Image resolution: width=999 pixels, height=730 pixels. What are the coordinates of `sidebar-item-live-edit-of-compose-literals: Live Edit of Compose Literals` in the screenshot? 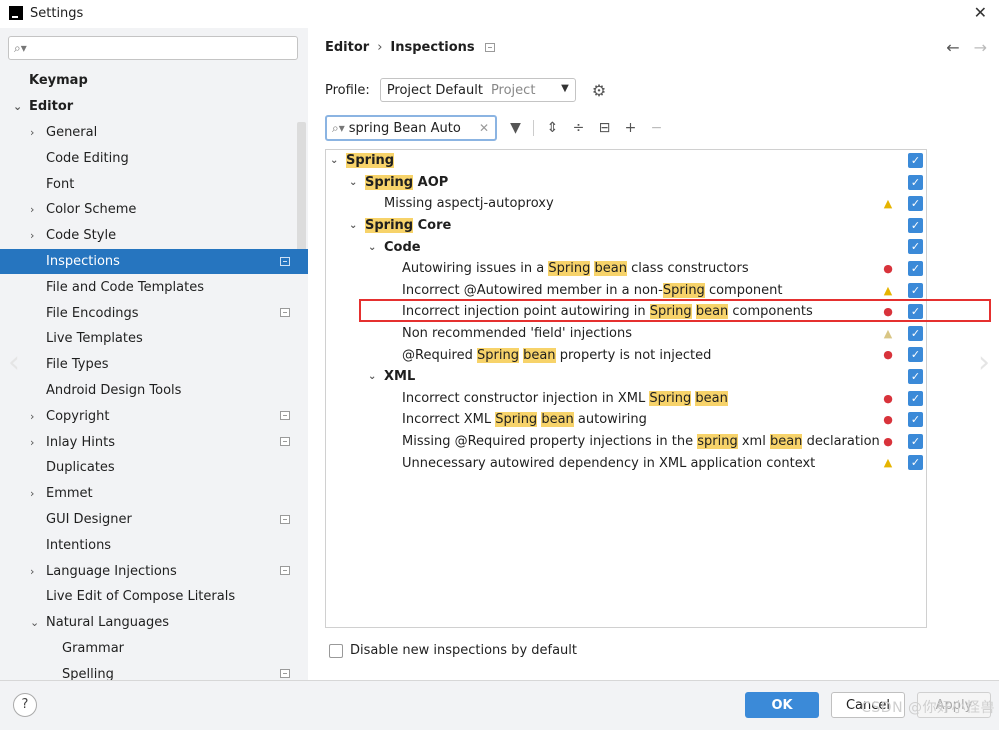 It's located at (154, 597).